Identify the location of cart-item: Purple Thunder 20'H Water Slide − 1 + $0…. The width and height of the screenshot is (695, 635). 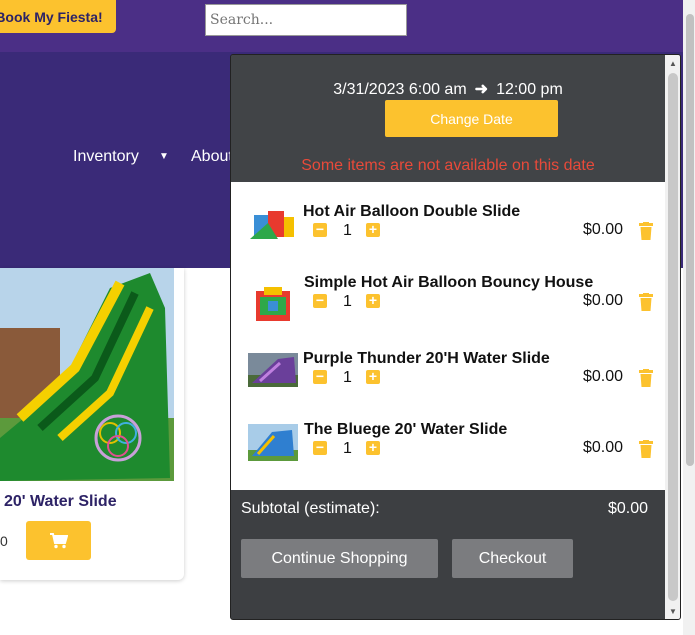
(448, 380).